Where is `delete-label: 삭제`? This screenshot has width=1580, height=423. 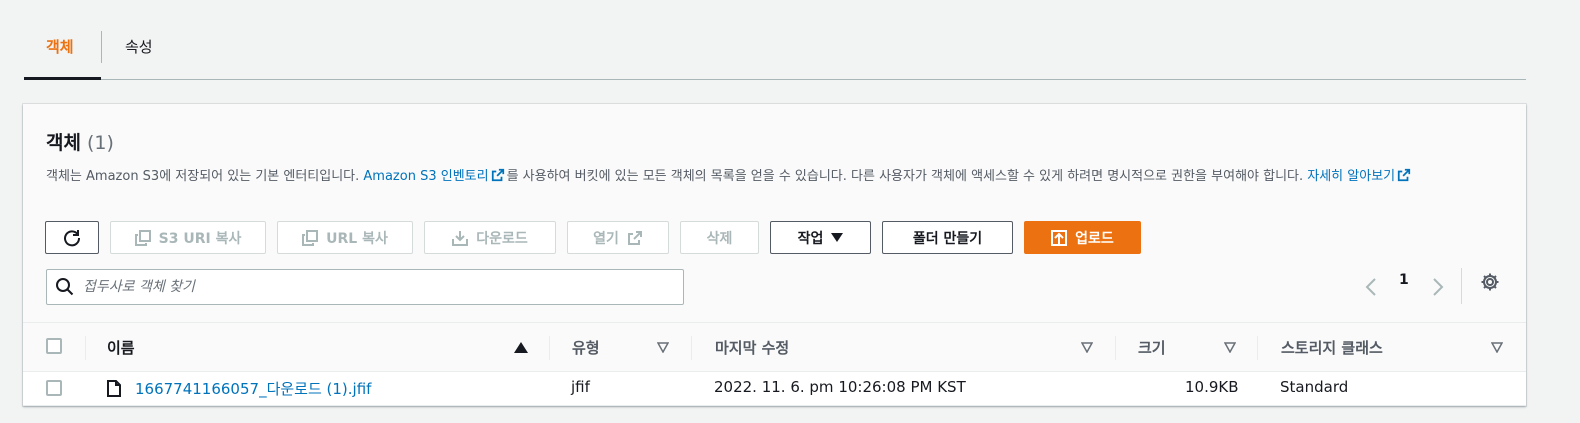 delete-label: 삭제 is located at coordinates (719, 238).